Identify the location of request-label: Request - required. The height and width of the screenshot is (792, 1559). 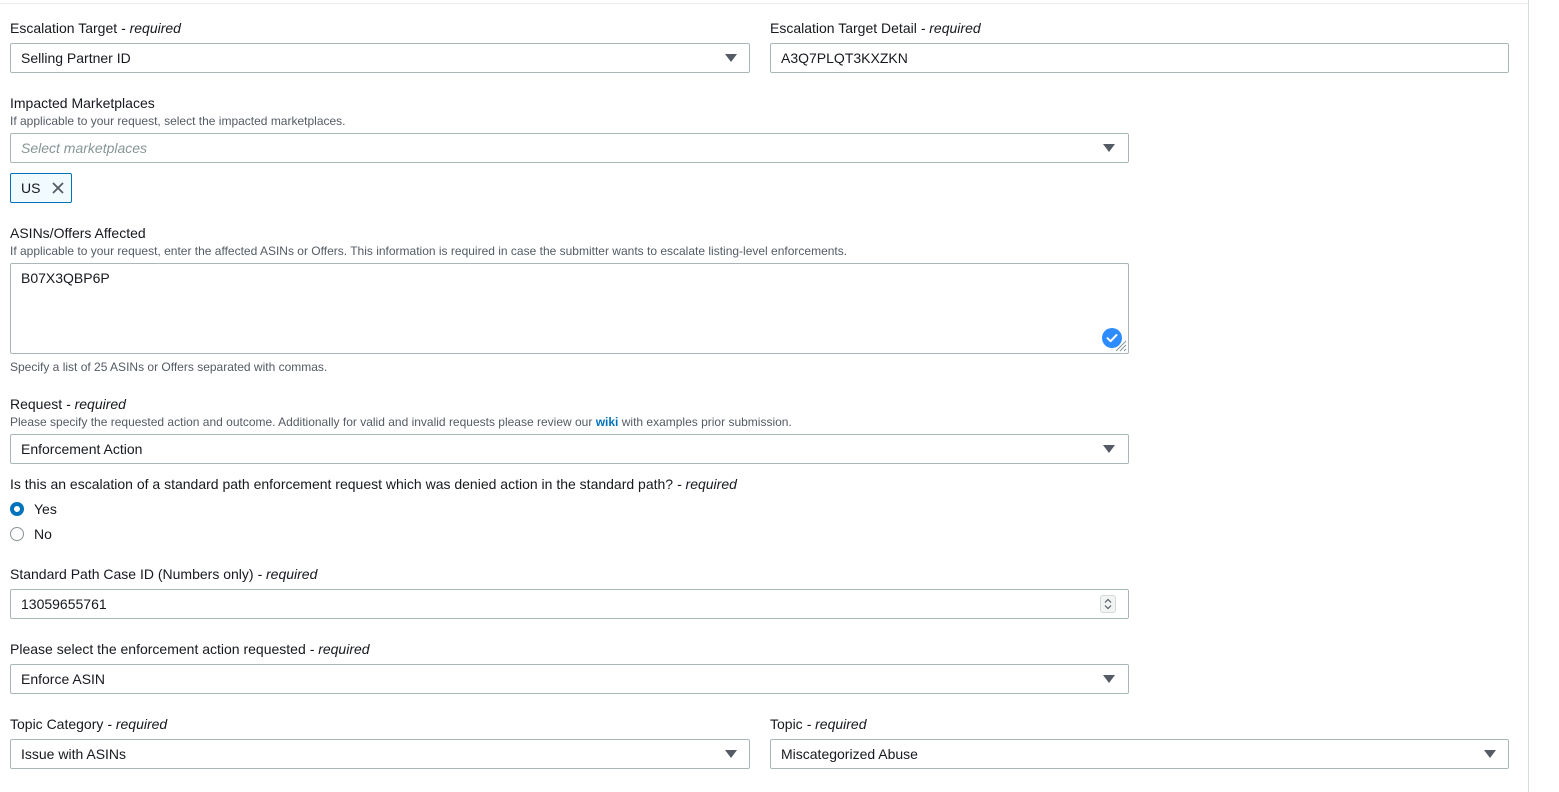
(68, 404).